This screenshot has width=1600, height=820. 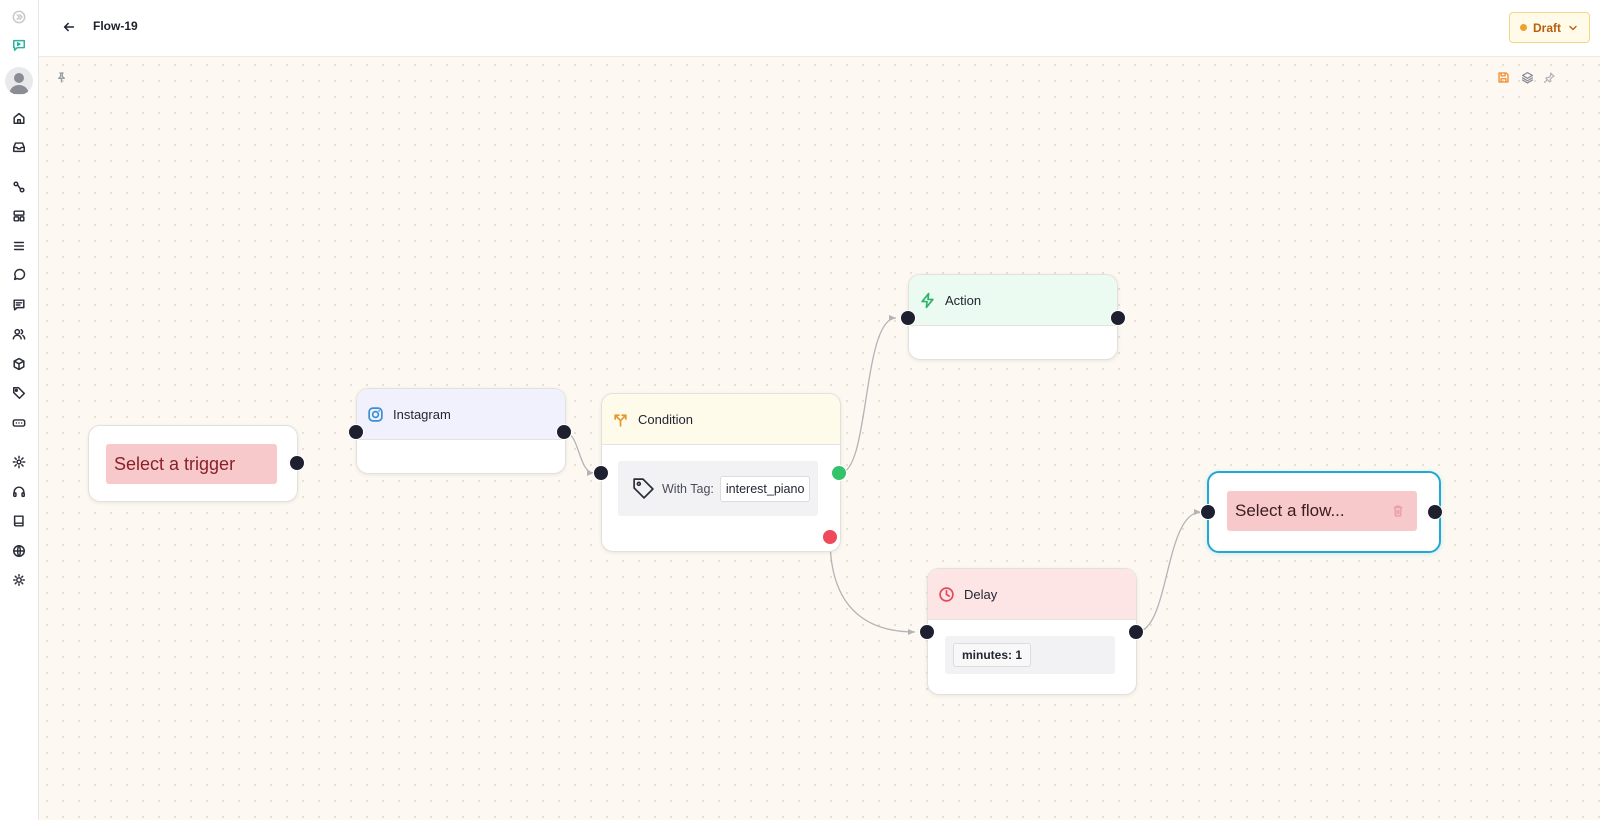 What do you see at coordinates (643, 488) in the screenshot?
I see `tag-icon` at bounding box center [643, 488].